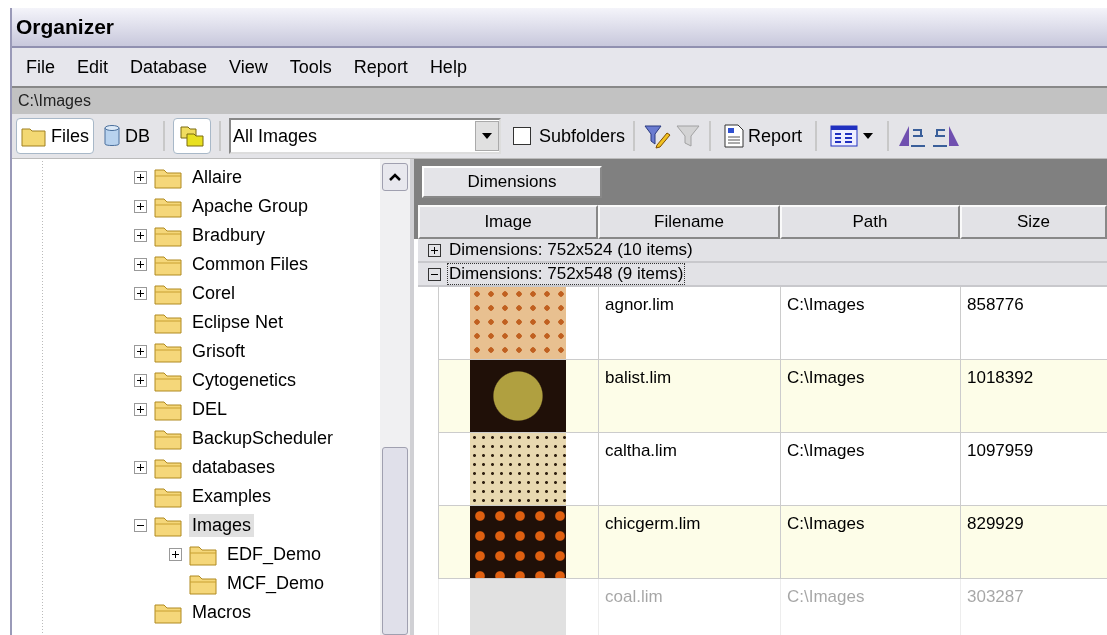 The width and height of the screenshot is (1107, 635). I want to click on tree-item: Apache Group, so click(250, 206).